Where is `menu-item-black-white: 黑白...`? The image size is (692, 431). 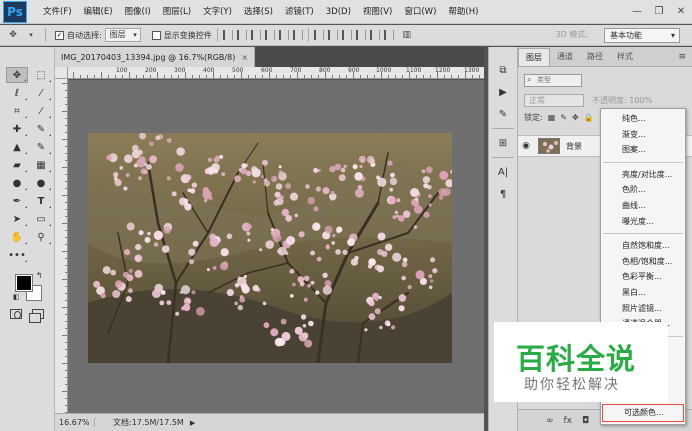
menu-item-black-white: 黑白... is located at coordinates (643, 293).